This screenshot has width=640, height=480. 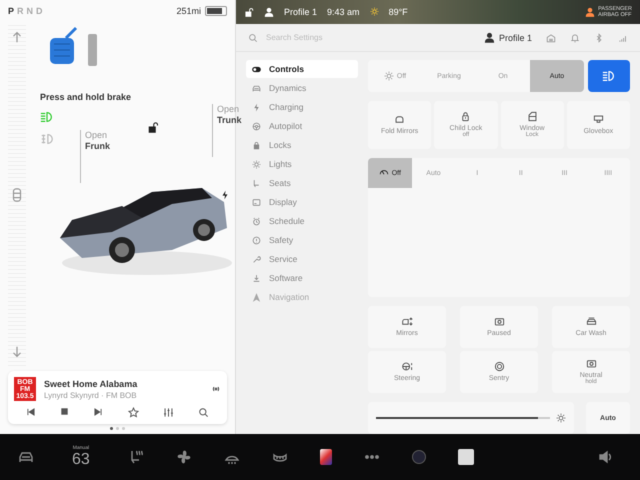 What do you see at coordinates (302, 183) in the screenshot?
I see `settings-menu-item: Seats` at bounding box center [302, 183].